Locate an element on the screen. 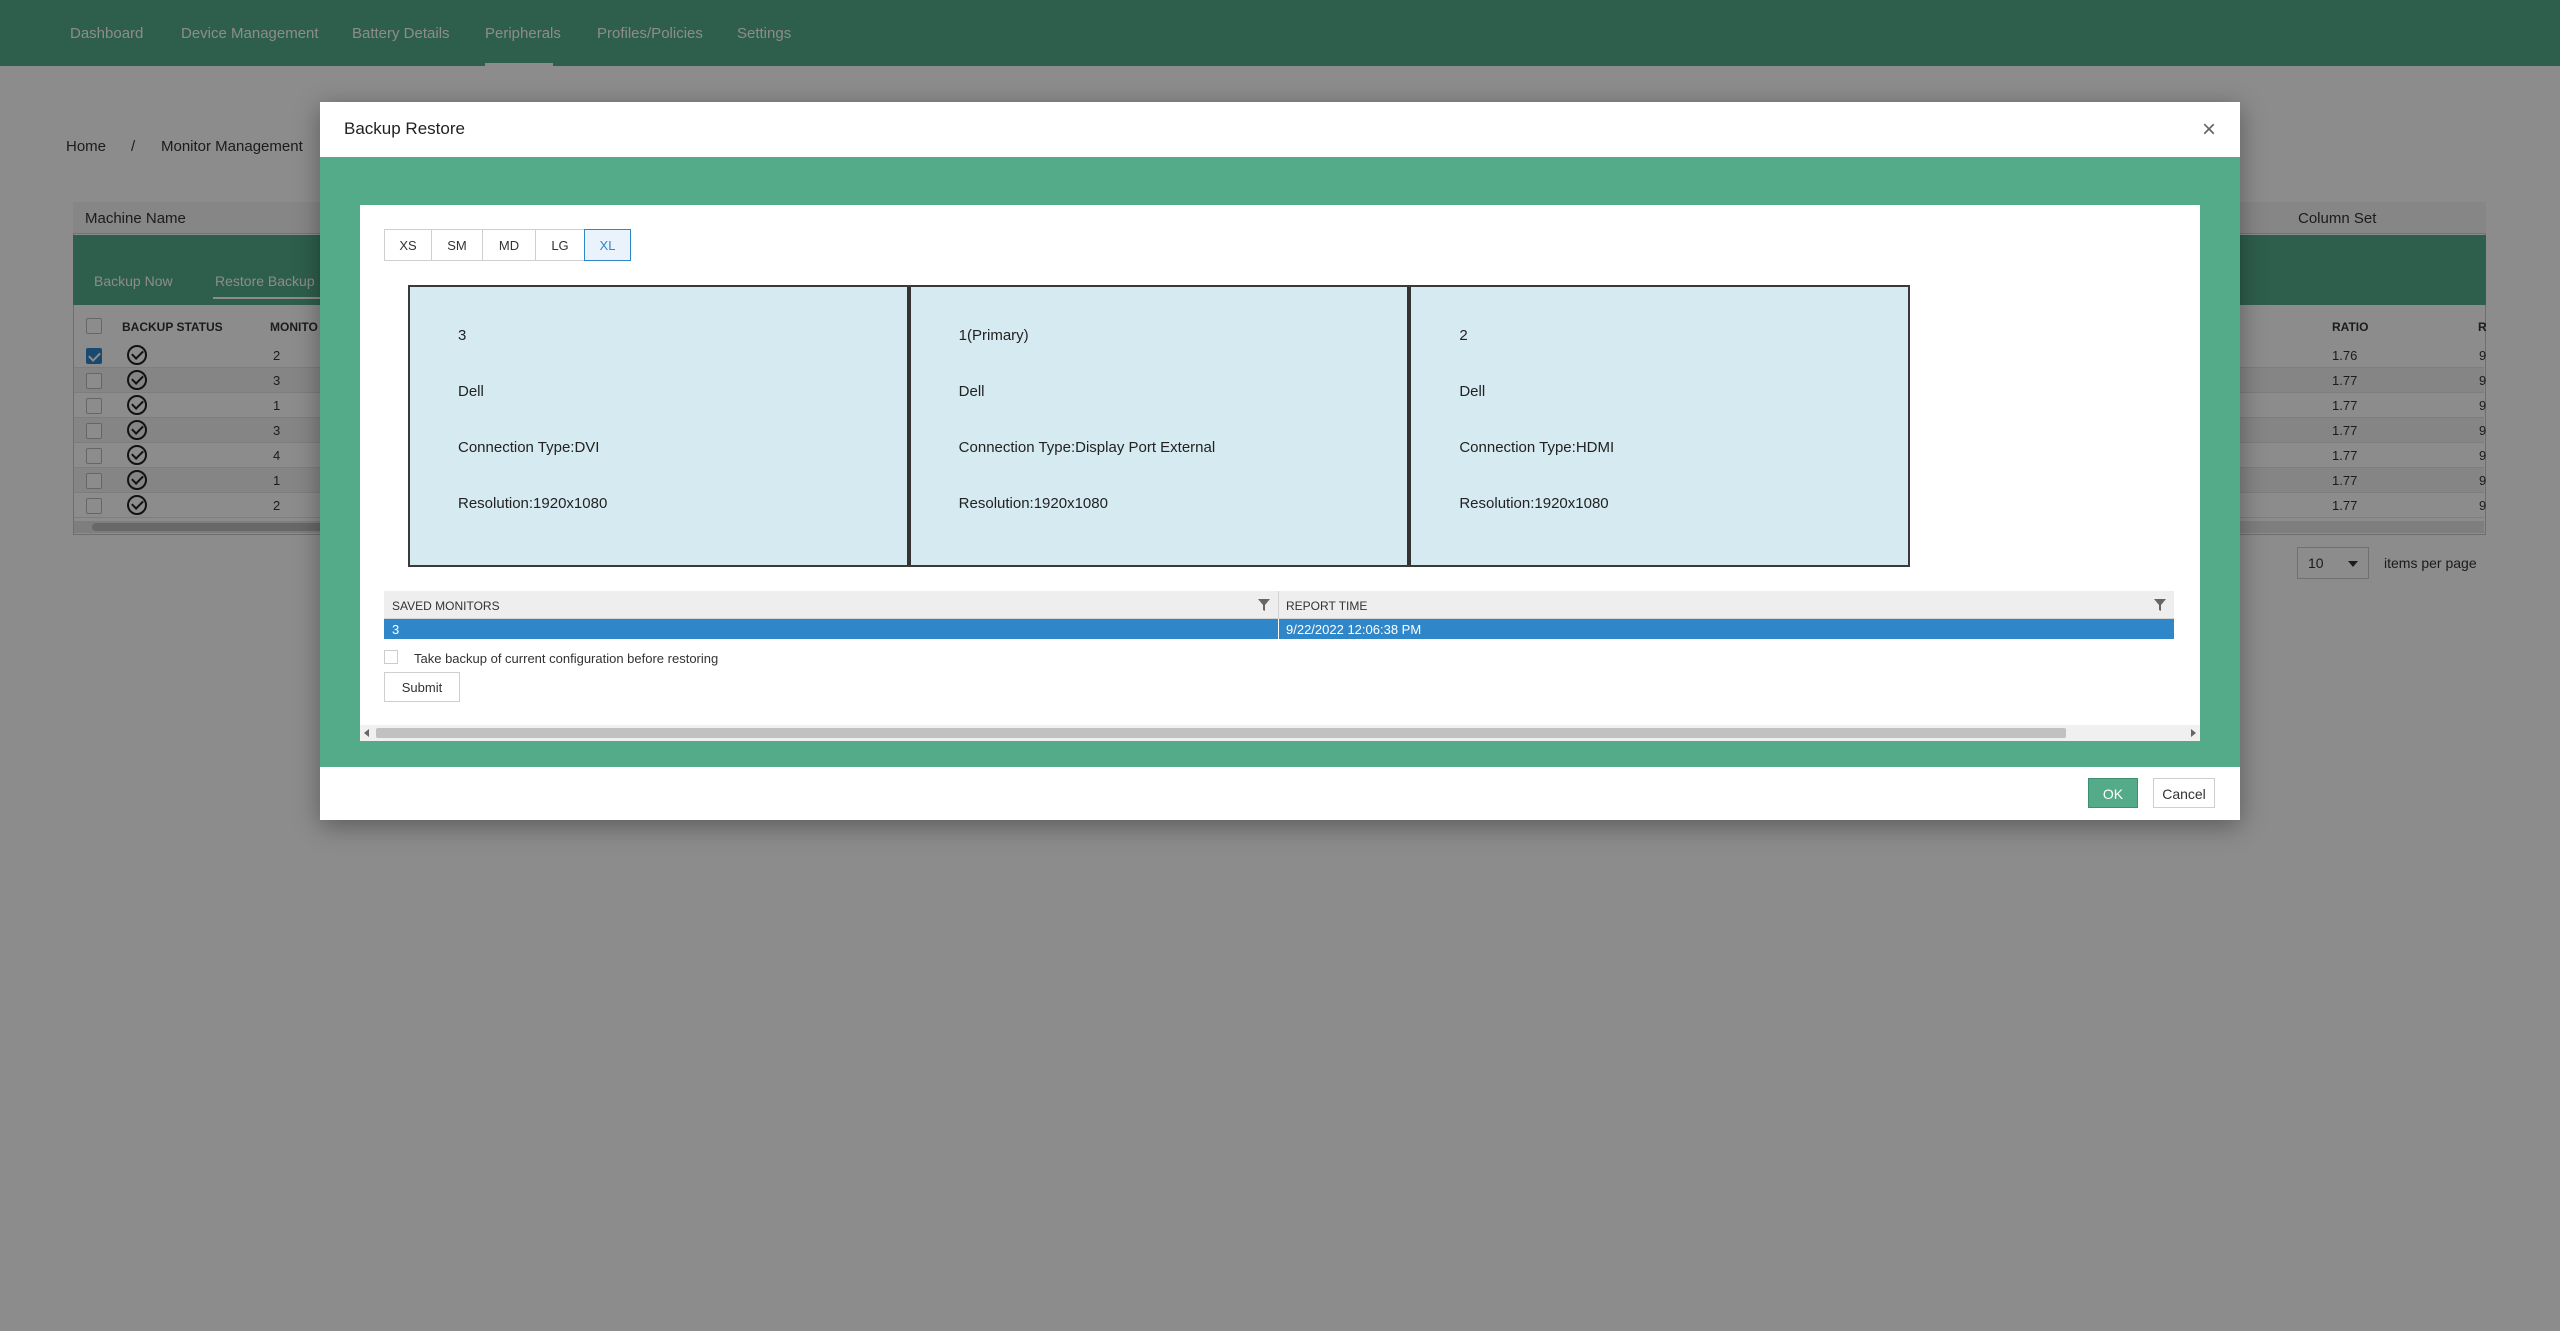  report-time-cell: 9/22/2022 12:06:38 PM is located at coordinates (1354, 629).